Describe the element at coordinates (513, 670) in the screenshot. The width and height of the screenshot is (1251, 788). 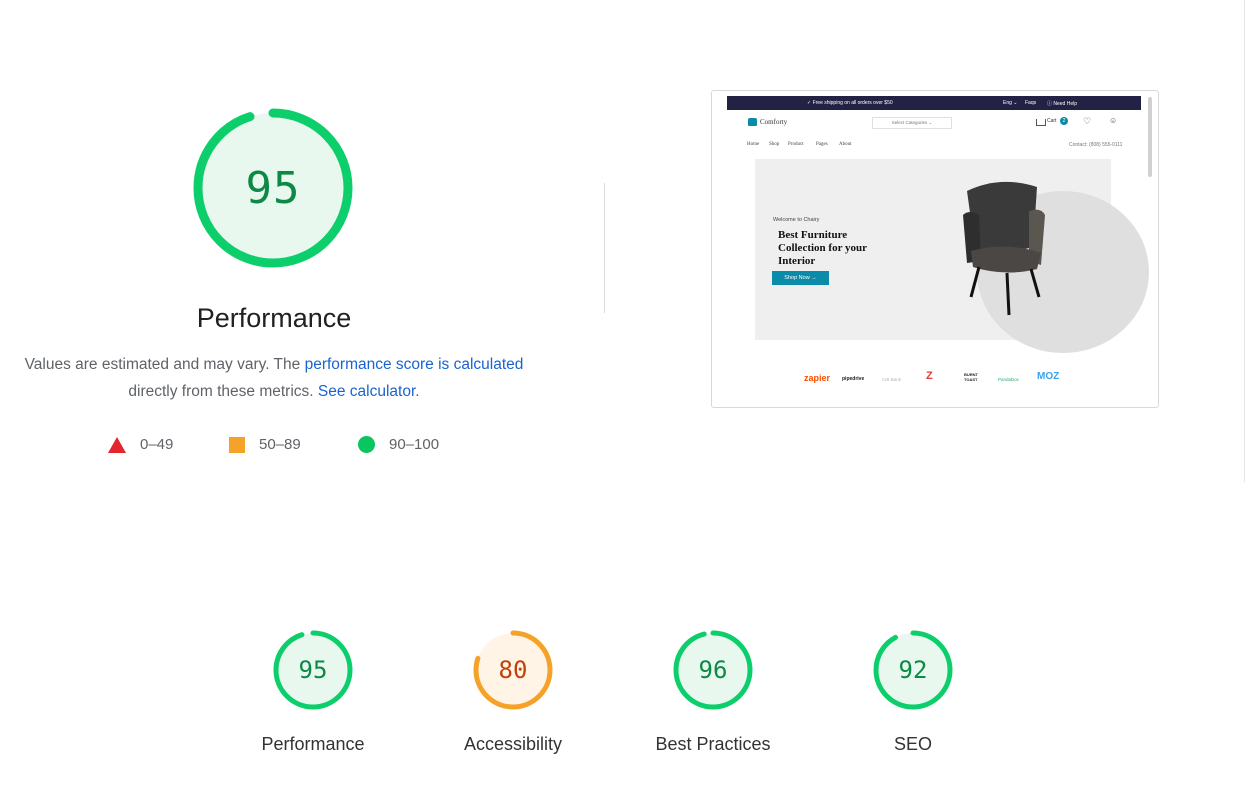
I see `accessibility-category-score: 80` at that location.